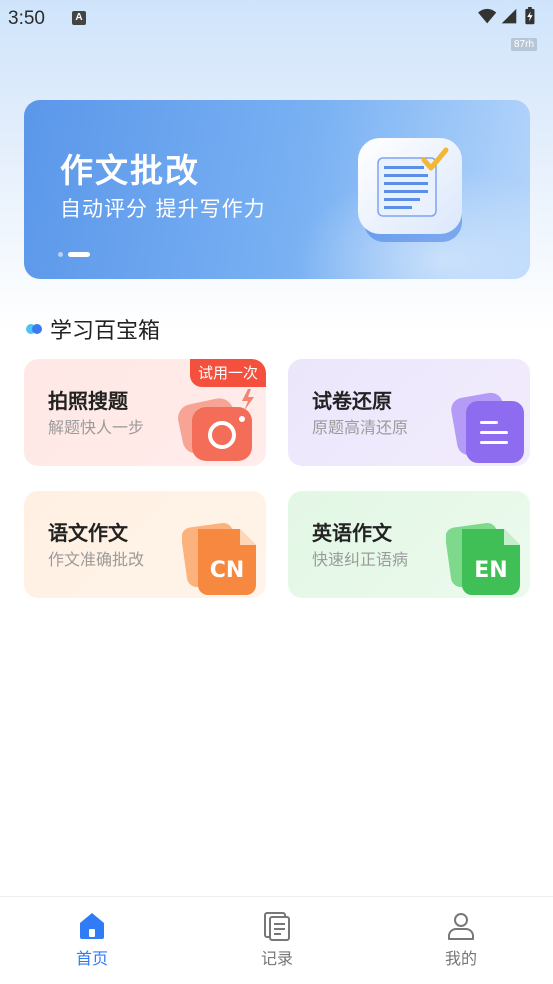 The width and height of the screenshot is (553, 984). What do you see at coordinates (227, 373) in the screenshot?
I see `trial-badge: 试用一次` at bounding box center [227, 373].